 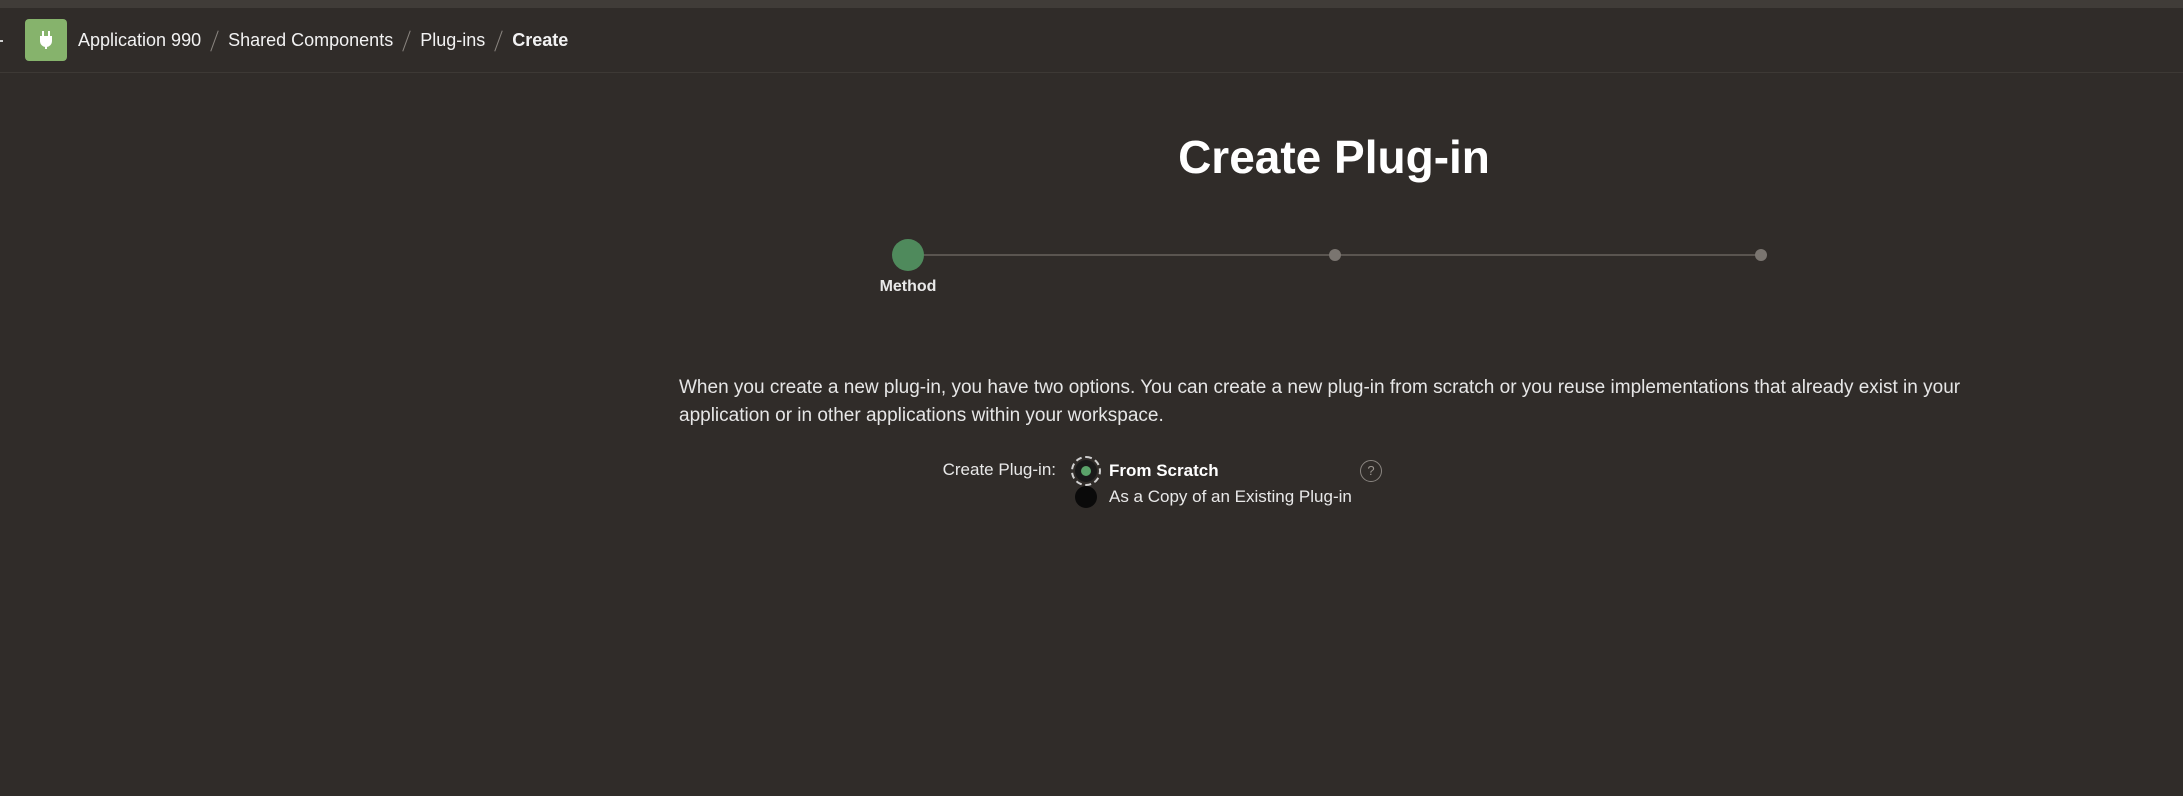 I want to click on create-plugin-label: Create Plug-in:, so click(x=999, y=469).